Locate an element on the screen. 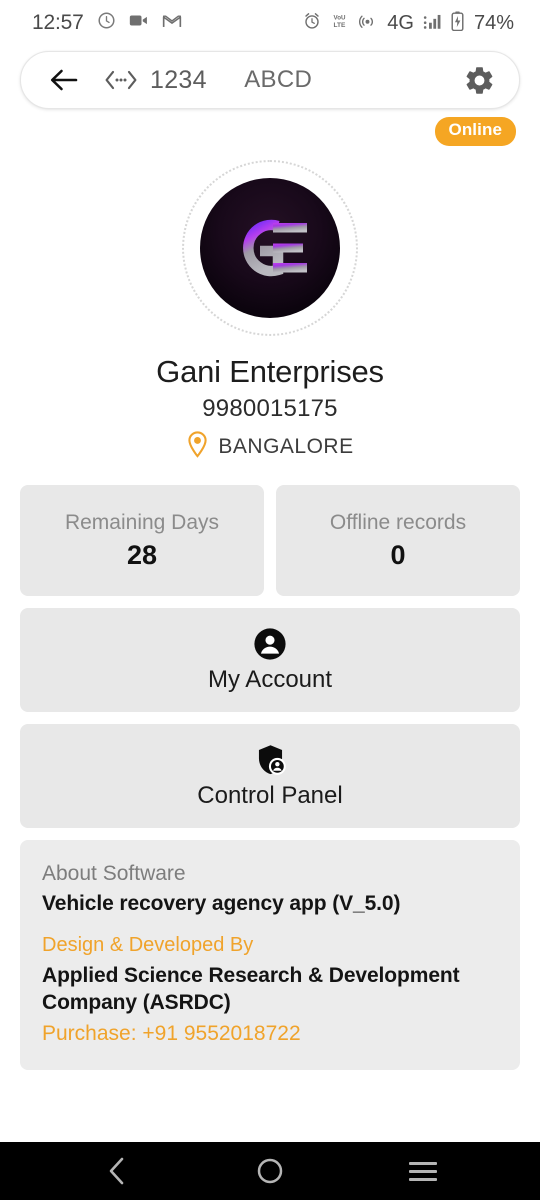 The image size is (540, 1200). control-panel-label: Control Panel is located at coordinates (270, 795).